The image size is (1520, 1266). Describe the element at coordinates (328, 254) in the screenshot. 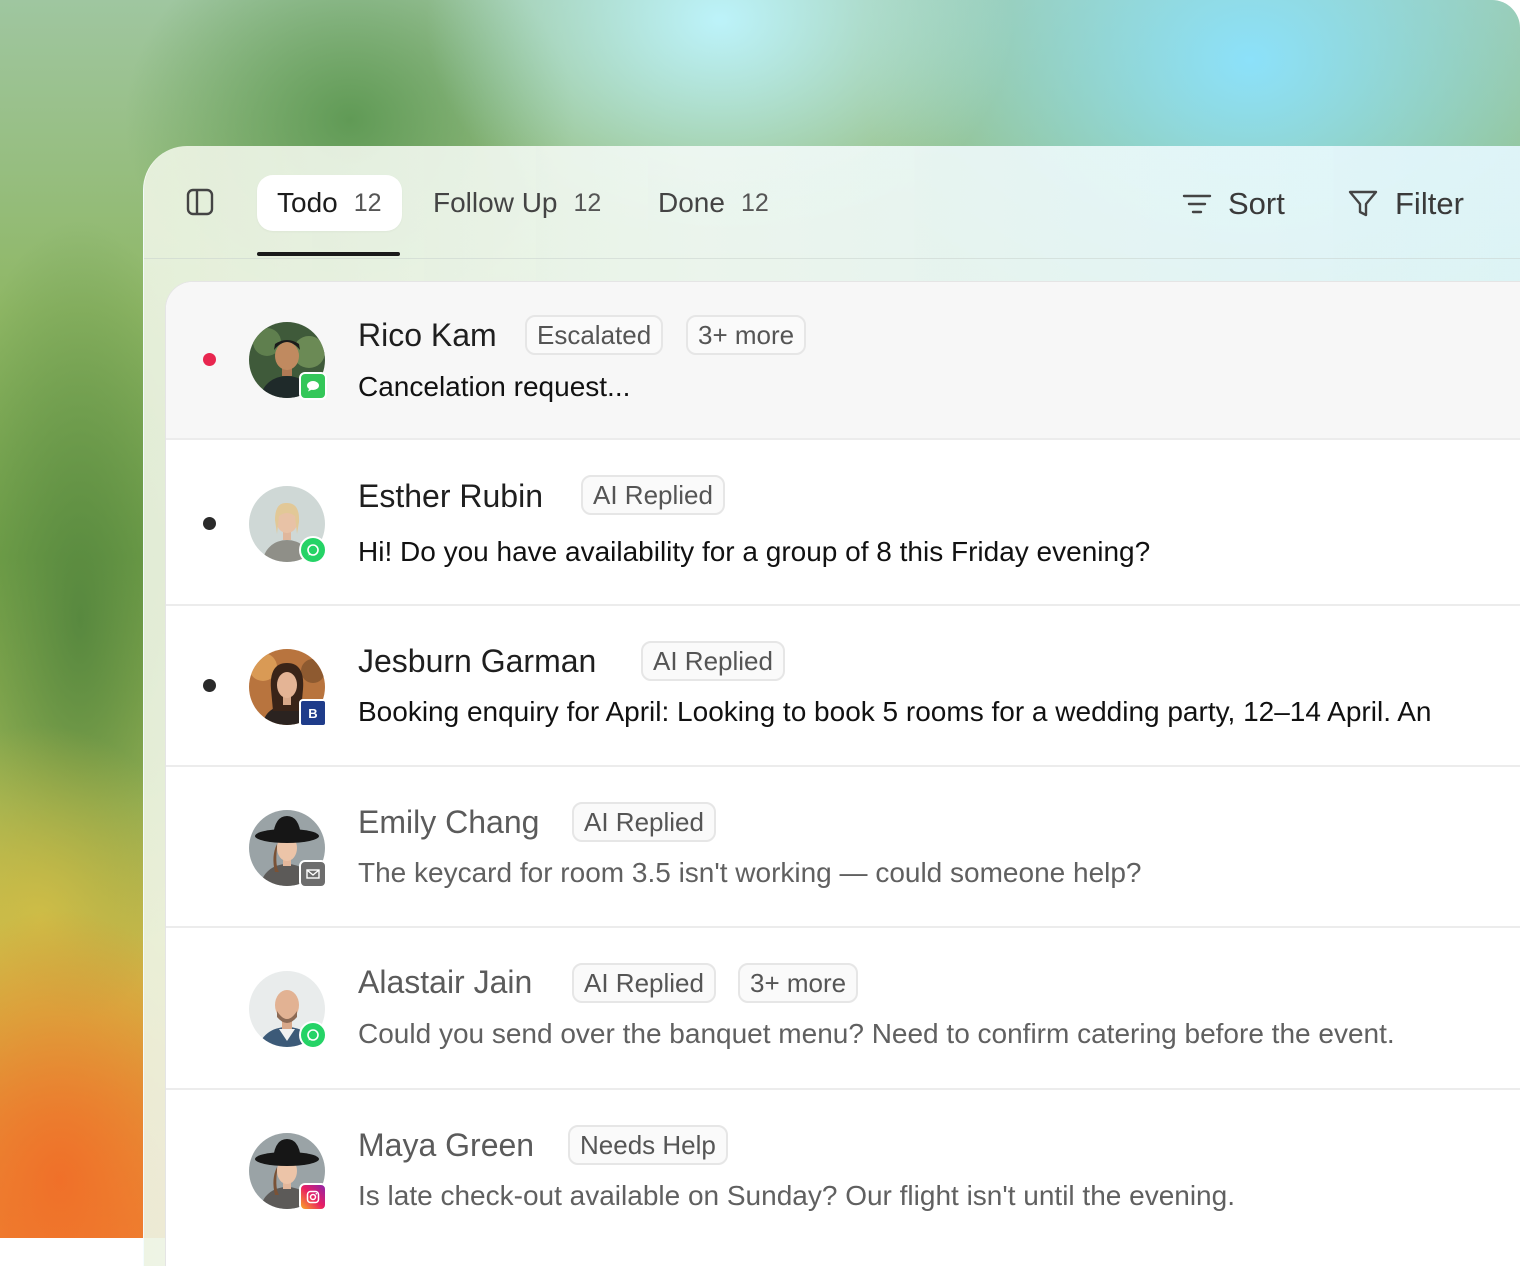

I see `active-tab-indicator` at that location.